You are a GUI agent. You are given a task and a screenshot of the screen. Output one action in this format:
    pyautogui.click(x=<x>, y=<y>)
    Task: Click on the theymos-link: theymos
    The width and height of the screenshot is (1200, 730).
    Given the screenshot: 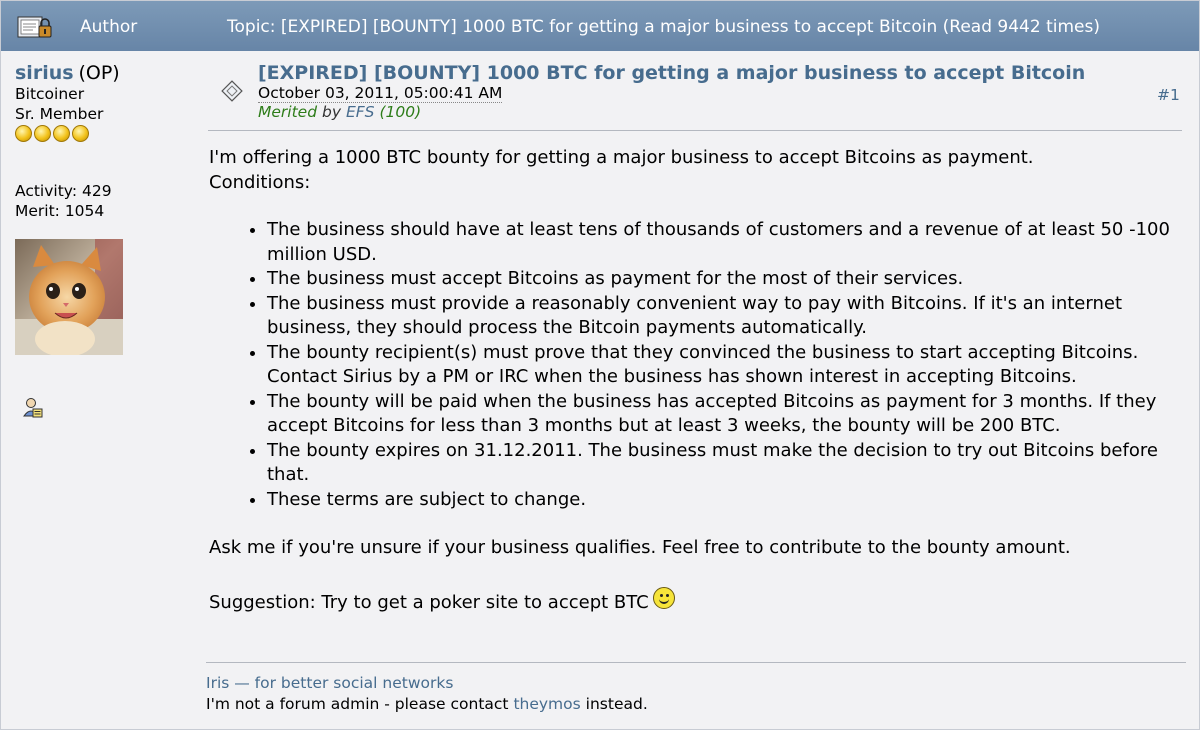 What is the action you would take?
    pyautogui.click(x=546, y=704)
    